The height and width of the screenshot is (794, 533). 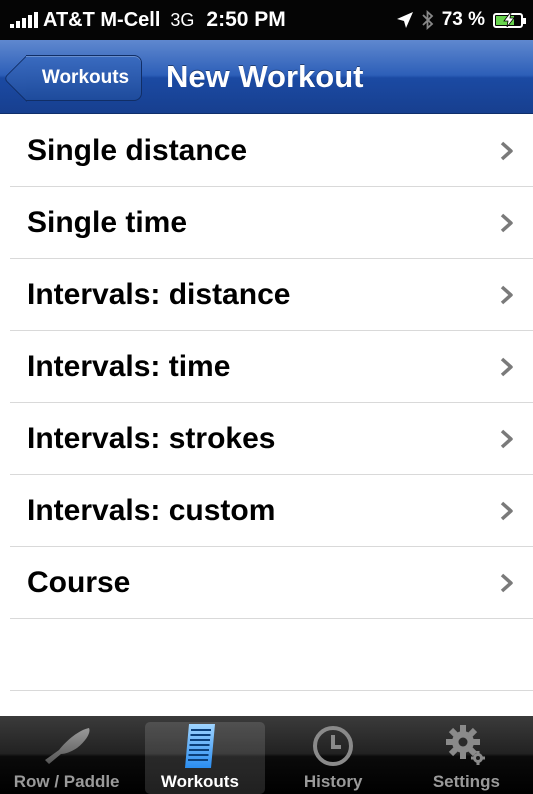 What do you see at coordinates (151, 438) in the screenshot?
I see `list-item-label: Intervals: strokes` at bounding box center [151, 438].